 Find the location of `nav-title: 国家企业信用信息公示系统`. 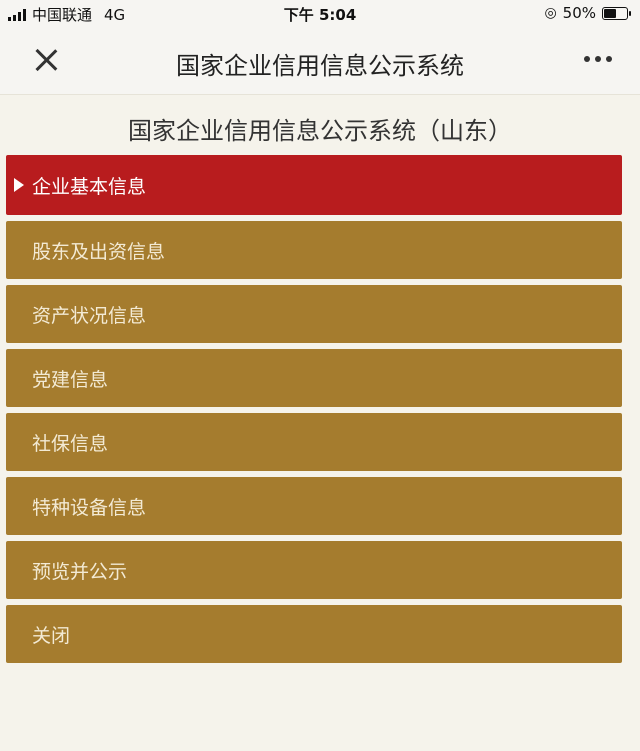

nav-title: 国家企业信用信息公示系统 is located at coordinates (320, 66).